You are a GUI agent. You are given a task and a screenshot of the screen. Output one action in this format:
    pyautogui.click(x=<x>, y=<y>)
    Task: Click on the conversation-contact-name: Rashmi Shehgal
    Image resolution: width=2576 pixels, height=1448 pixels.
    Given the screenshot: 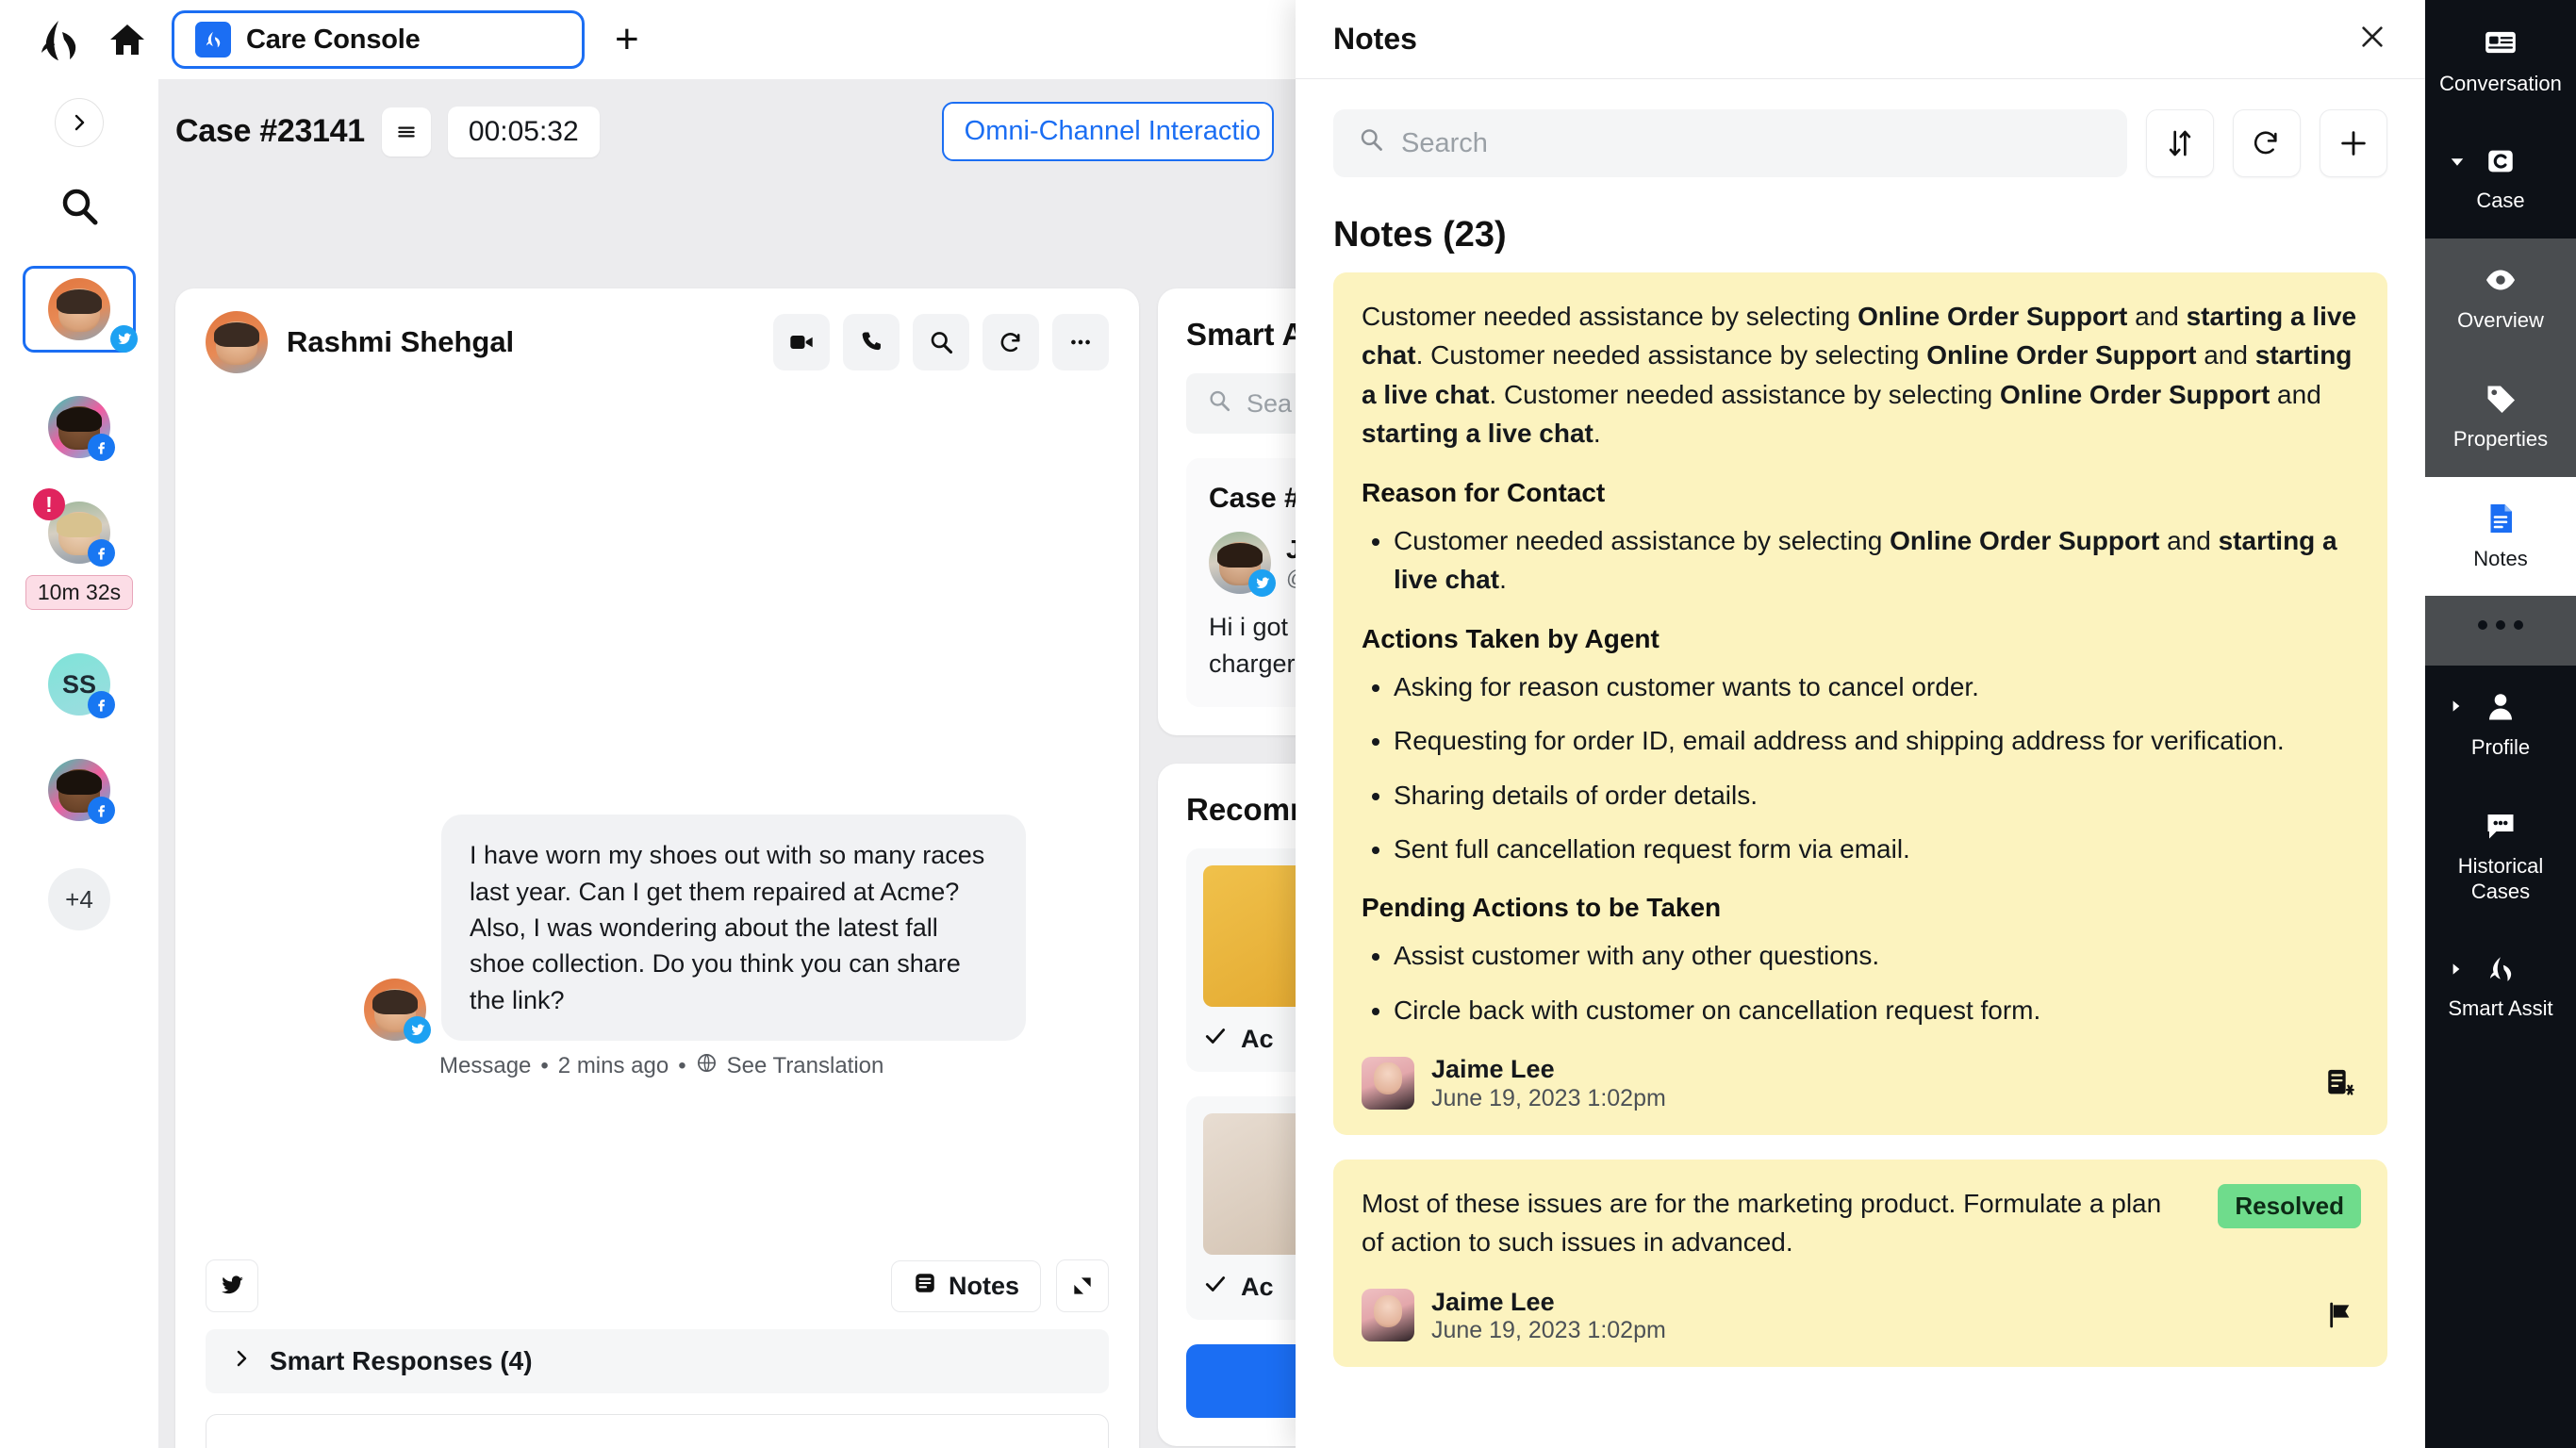 What is the action you would take?
    pyautogui.click(x=401, y=341)
    